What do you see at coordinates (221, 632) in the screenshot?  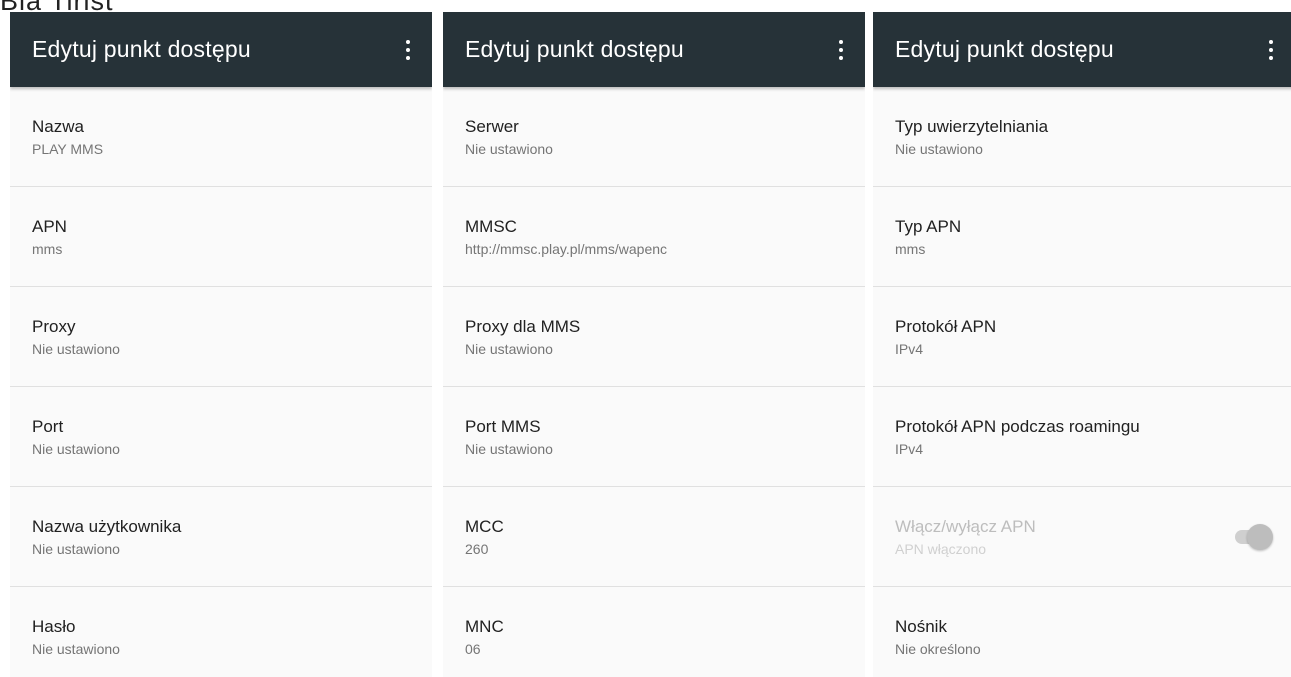 I see `setting-password: Hasło Nie ustawiono` at bounding box center [221, 632].